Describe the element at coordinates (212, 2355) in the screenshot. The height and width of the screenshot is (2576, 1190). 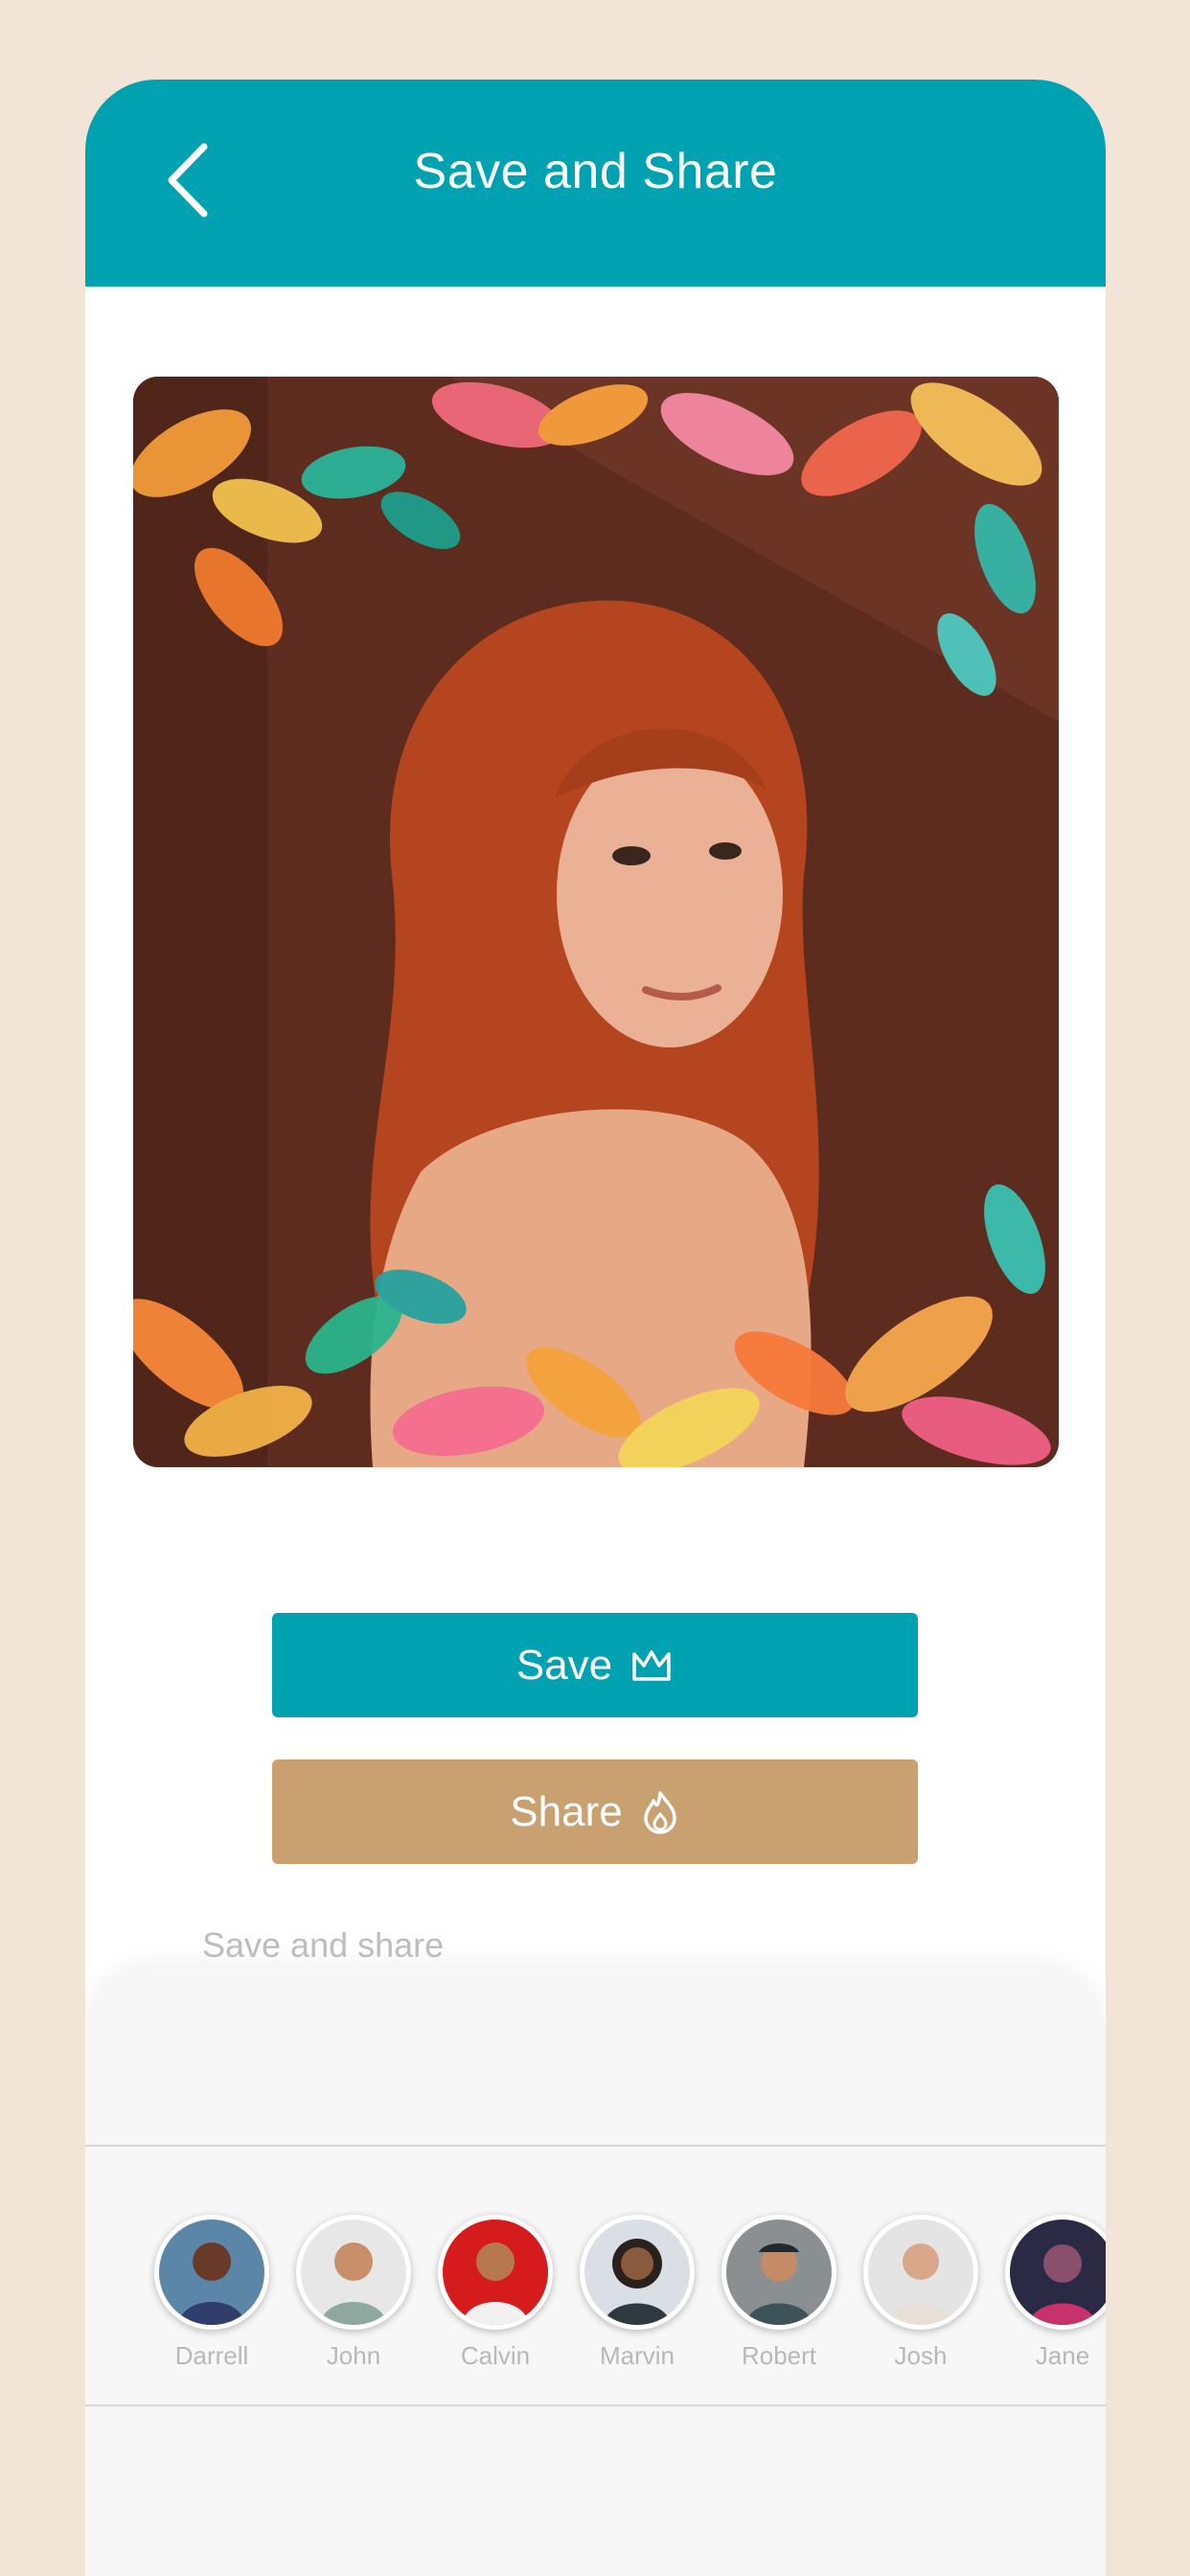
I see `contact-name: Darrell` at that location.